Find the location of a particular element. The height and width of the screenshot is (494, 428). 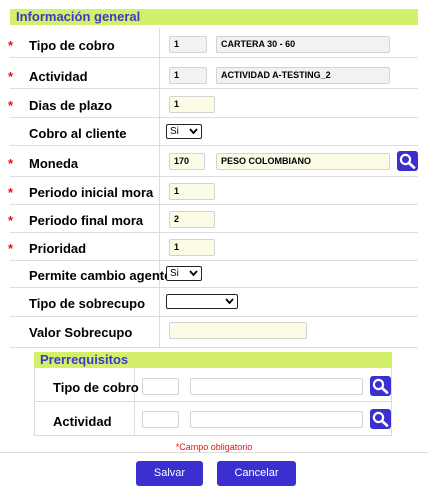

actividad-label: Actividad is located at coordinates (58, 76).